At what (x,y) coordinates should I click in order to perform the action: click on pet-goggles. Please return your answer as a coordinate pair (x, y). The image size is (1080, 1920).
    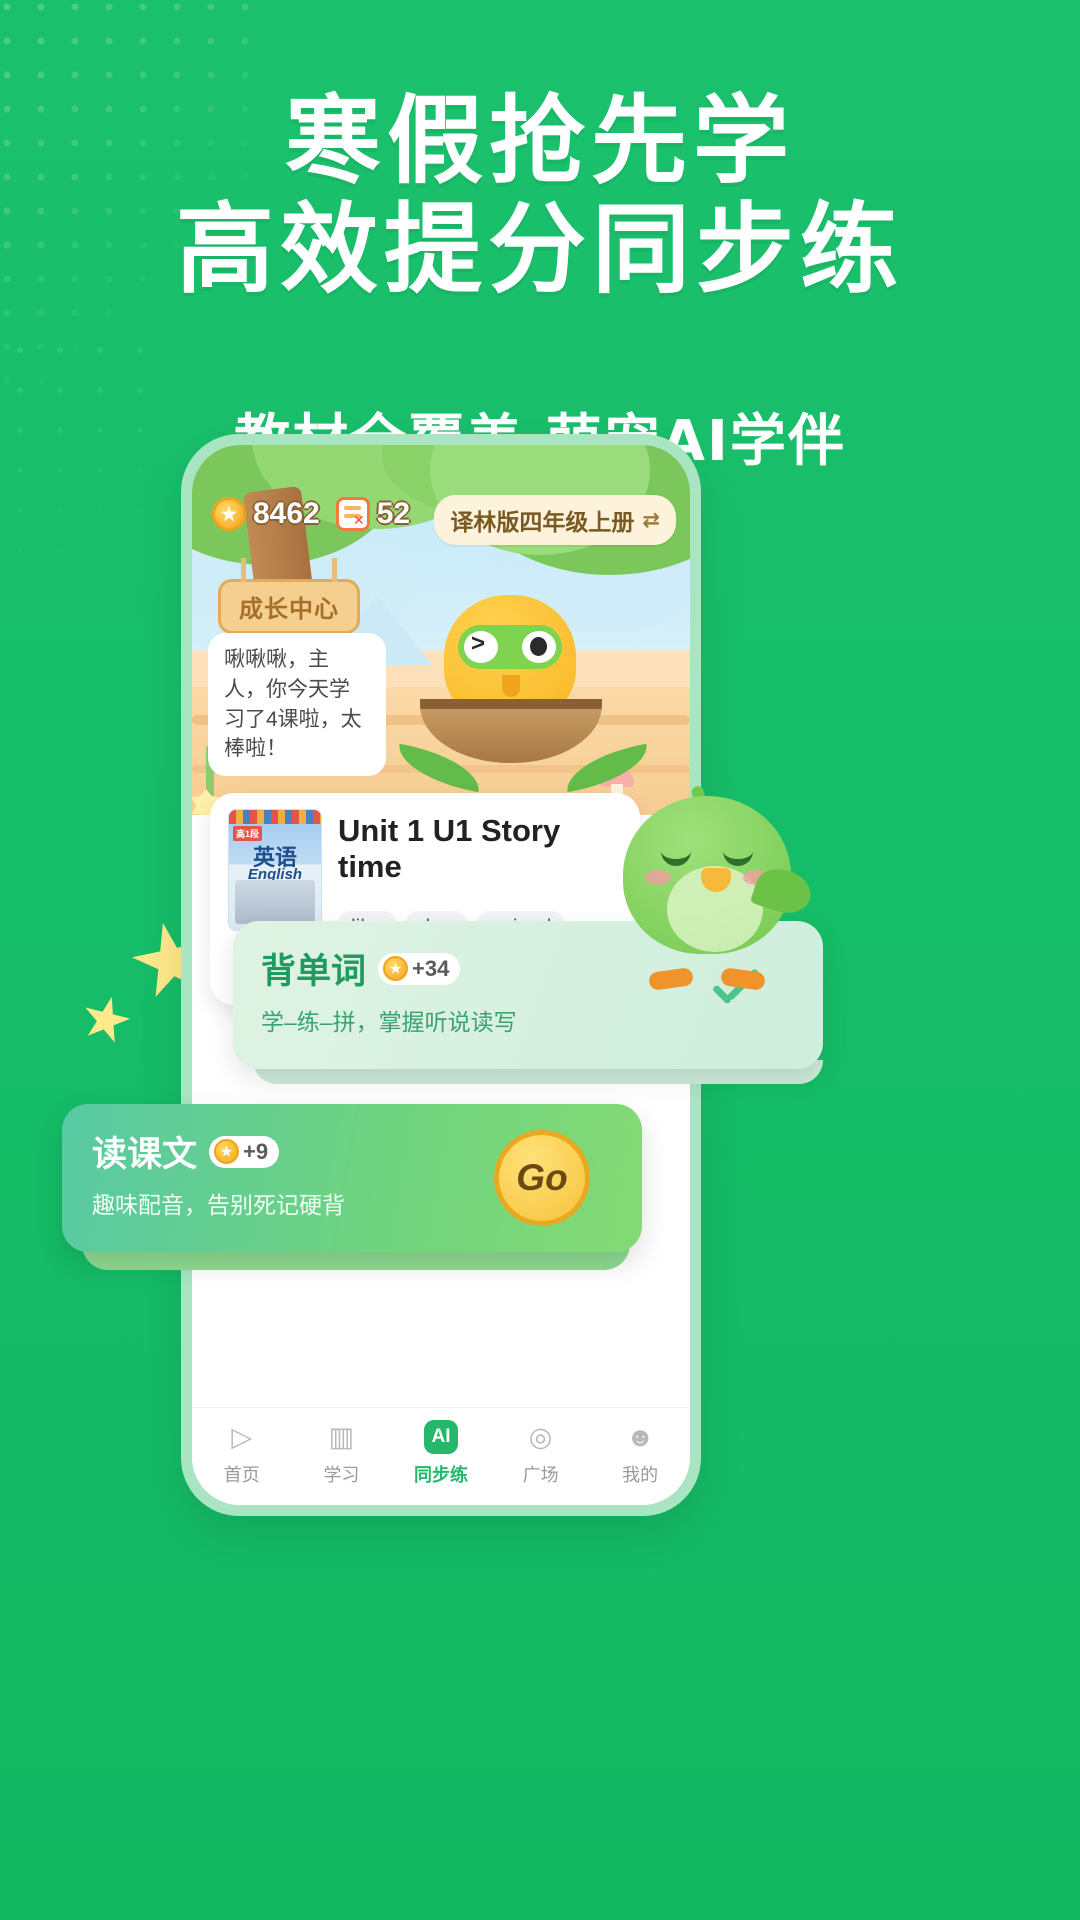
    Looking at the image, I should click on (510, 647).